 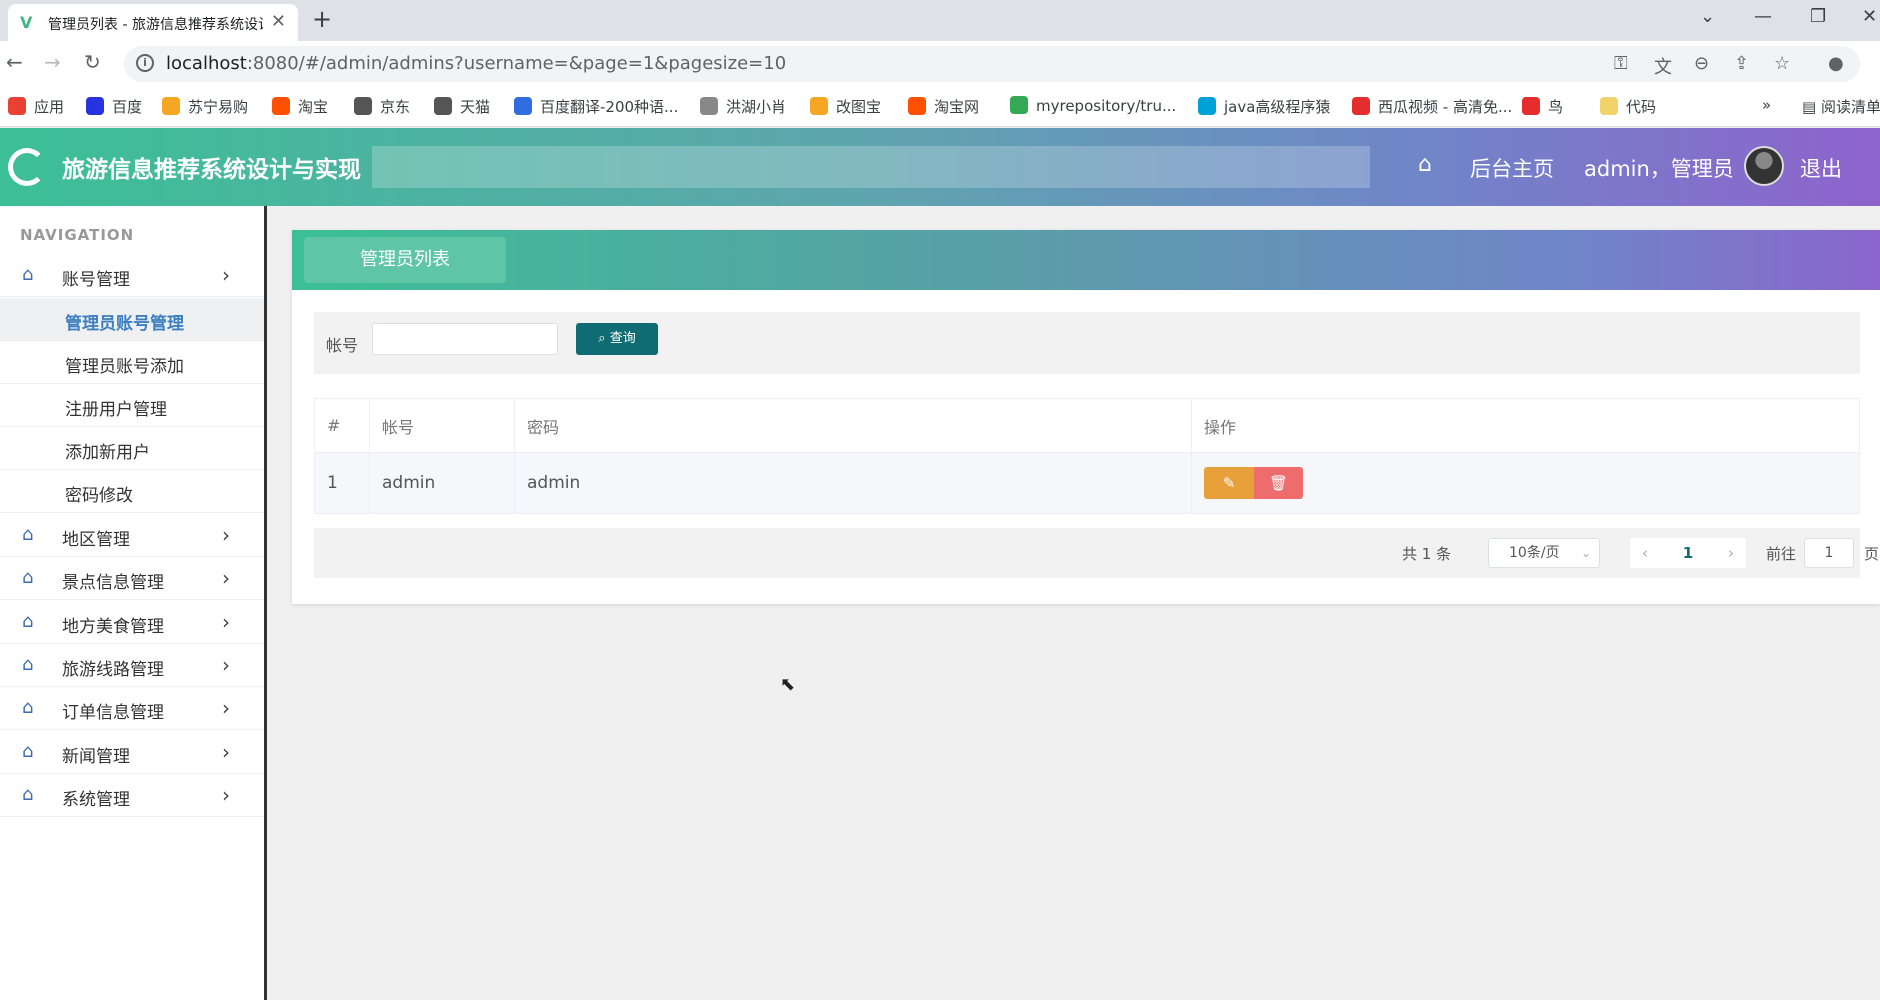 What do you see at coordinates (1628, 107) in the screenshot?
I see `bookmark-item: 代码` at bounding box center [1628, 107].